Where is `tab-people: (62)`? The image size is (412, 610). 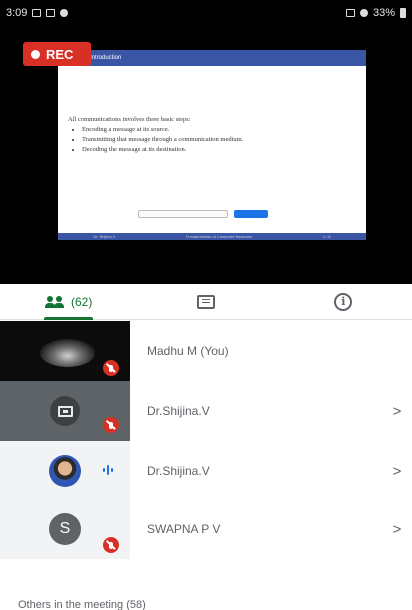
tab-people: (62) is located at coordinates (68, 302).